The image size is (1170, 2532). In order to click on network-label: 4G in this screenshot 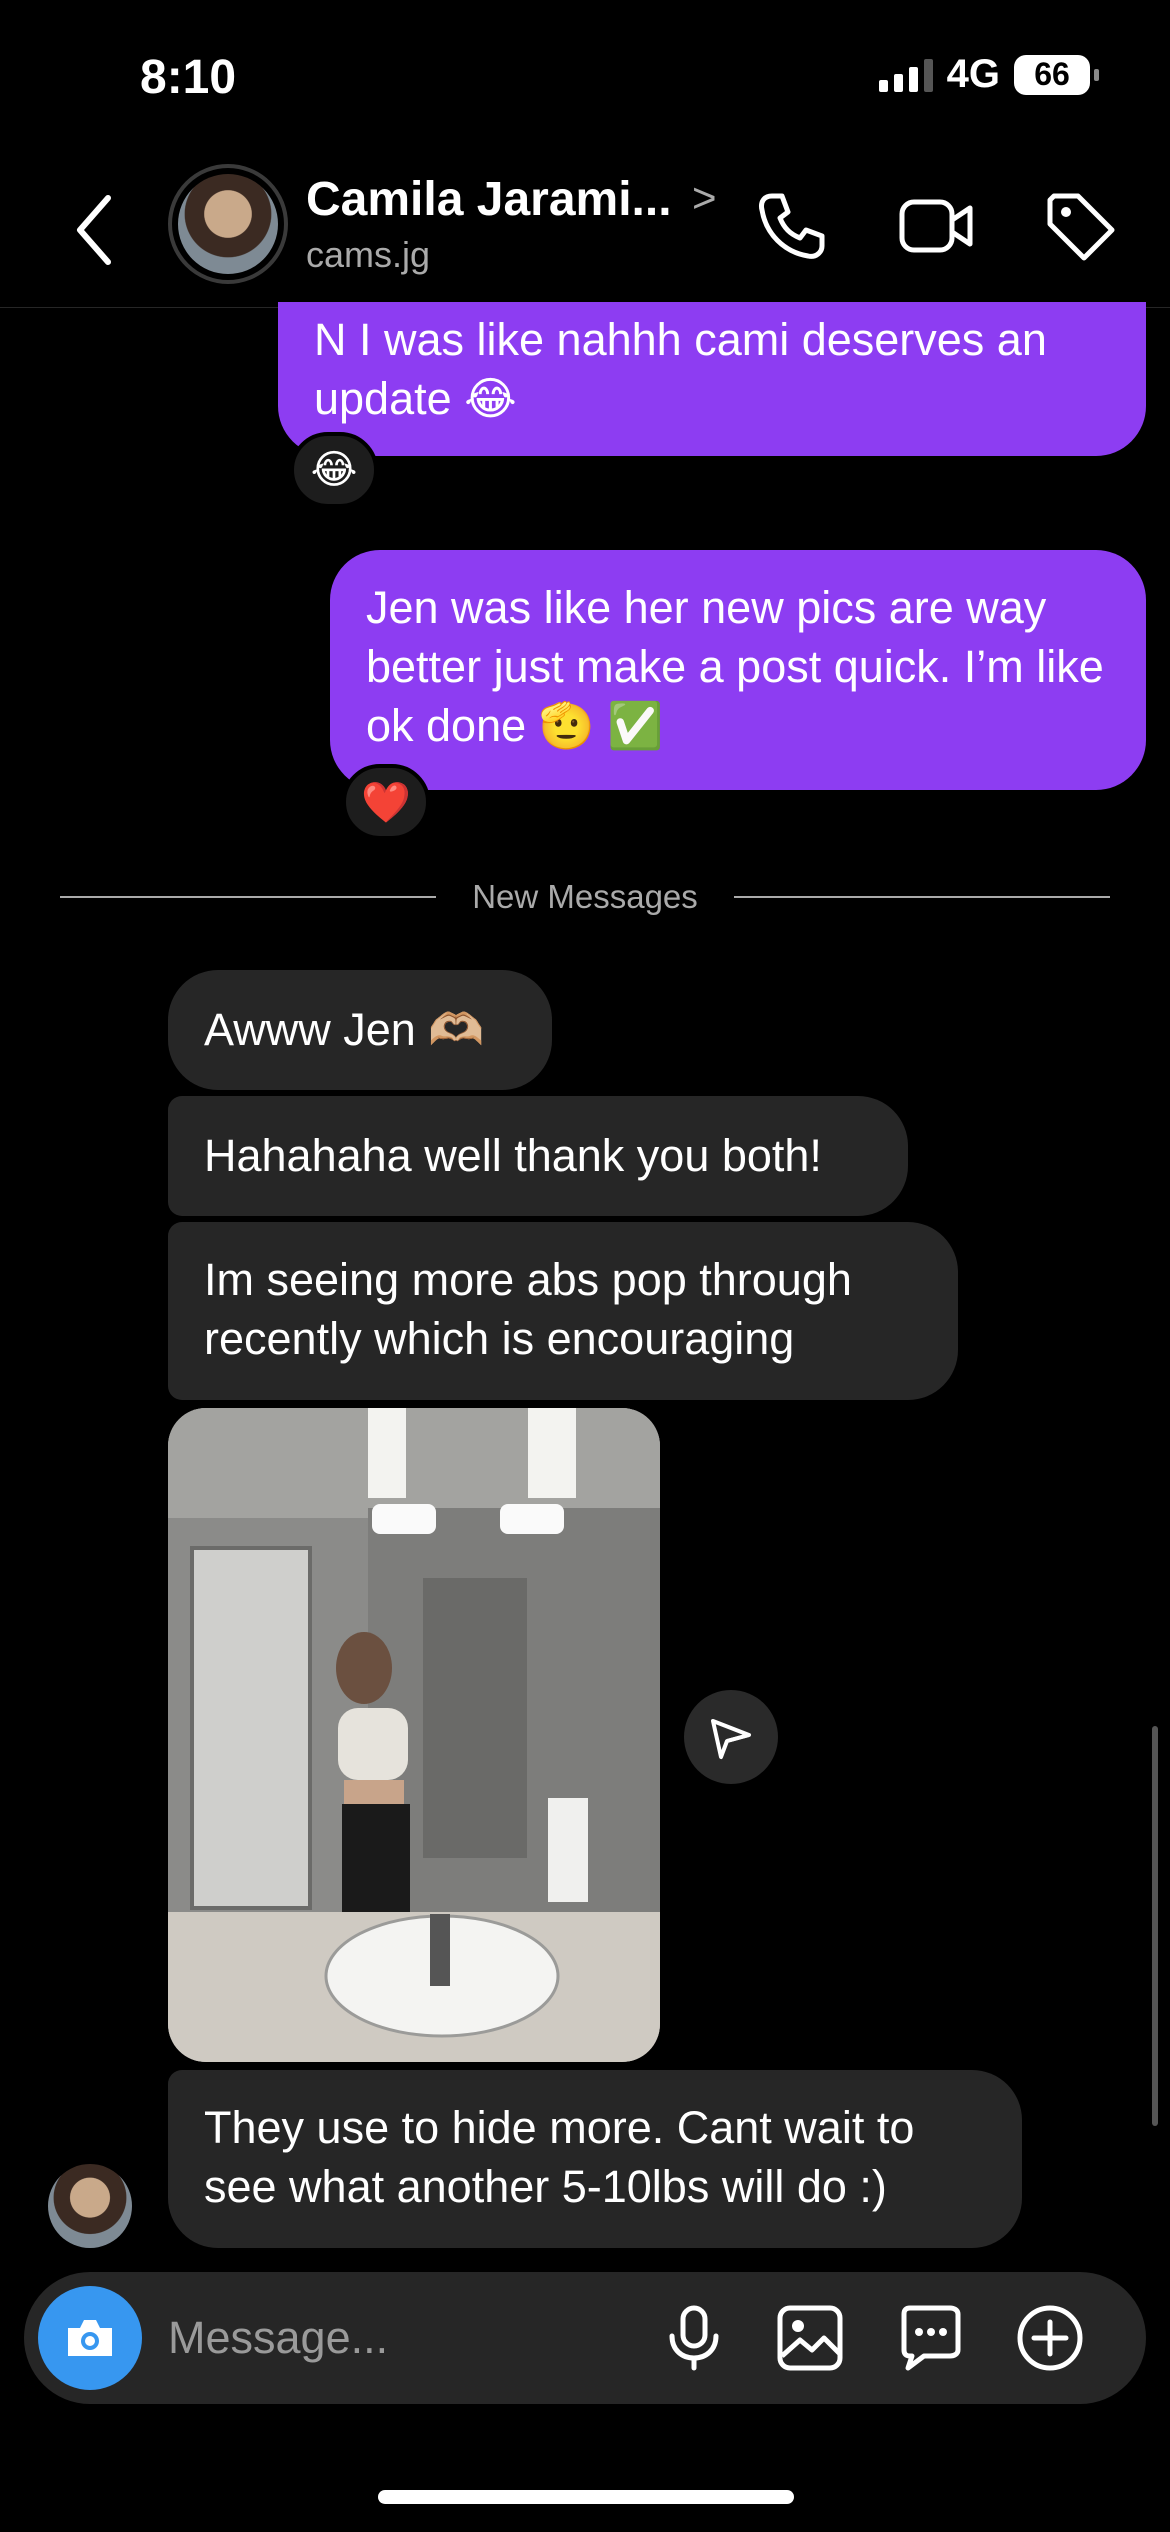, I will do `click(973, 74)`.